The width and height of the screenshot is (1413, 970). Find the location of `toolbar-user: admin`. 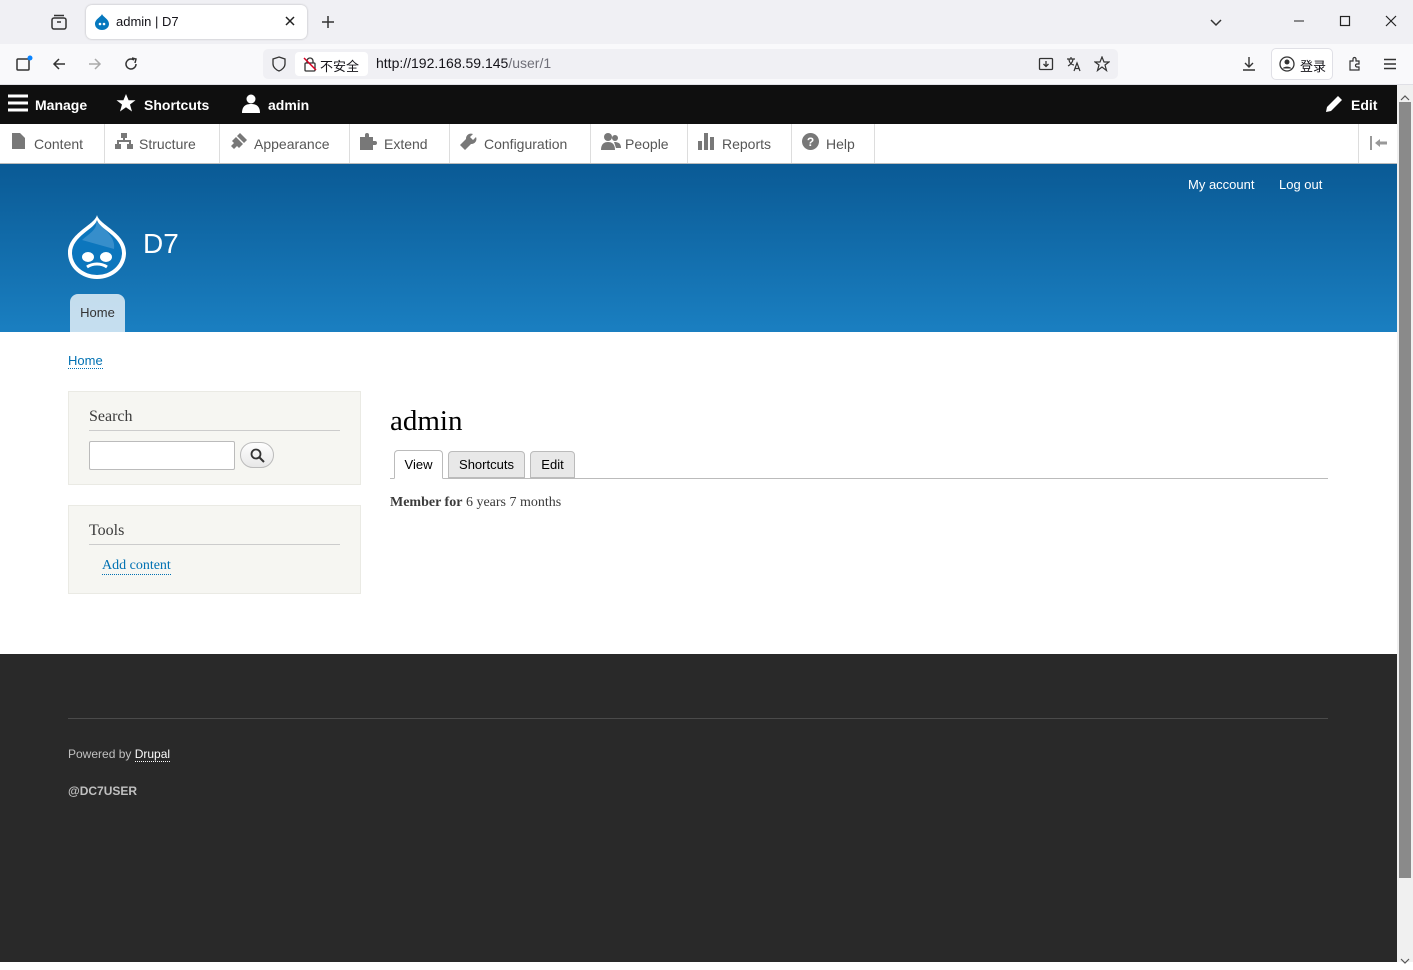

toolbar-user: admin is located at coordinates (275, 104).